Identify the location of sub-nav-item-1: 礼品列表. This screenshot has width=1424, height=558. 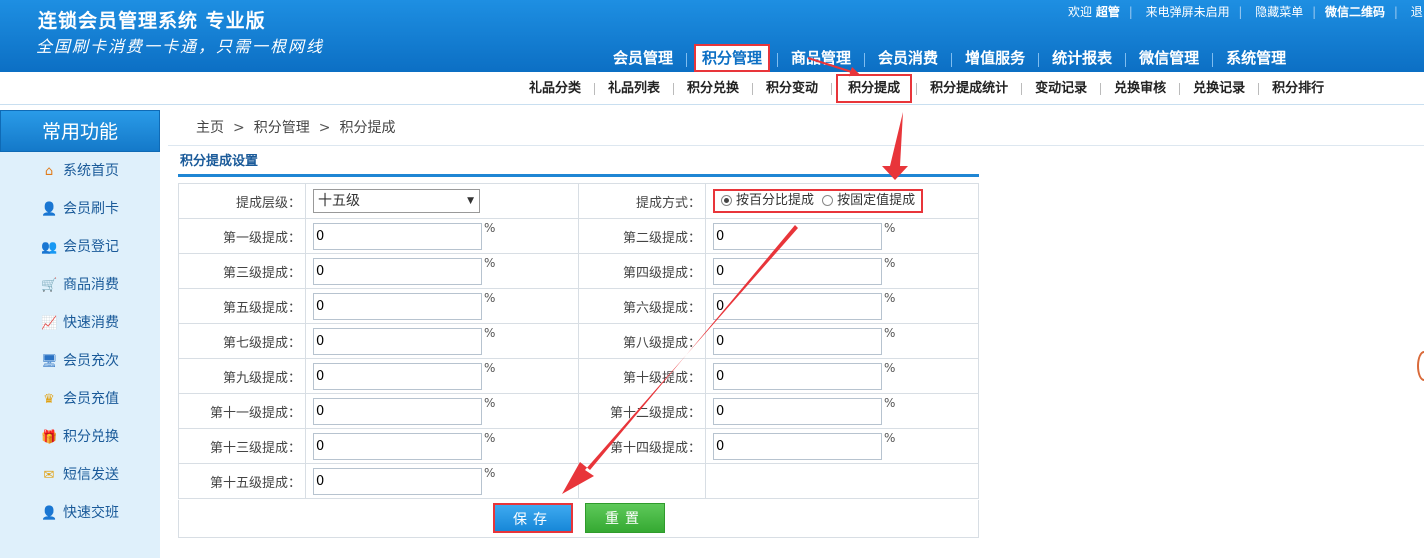
(634, 88).